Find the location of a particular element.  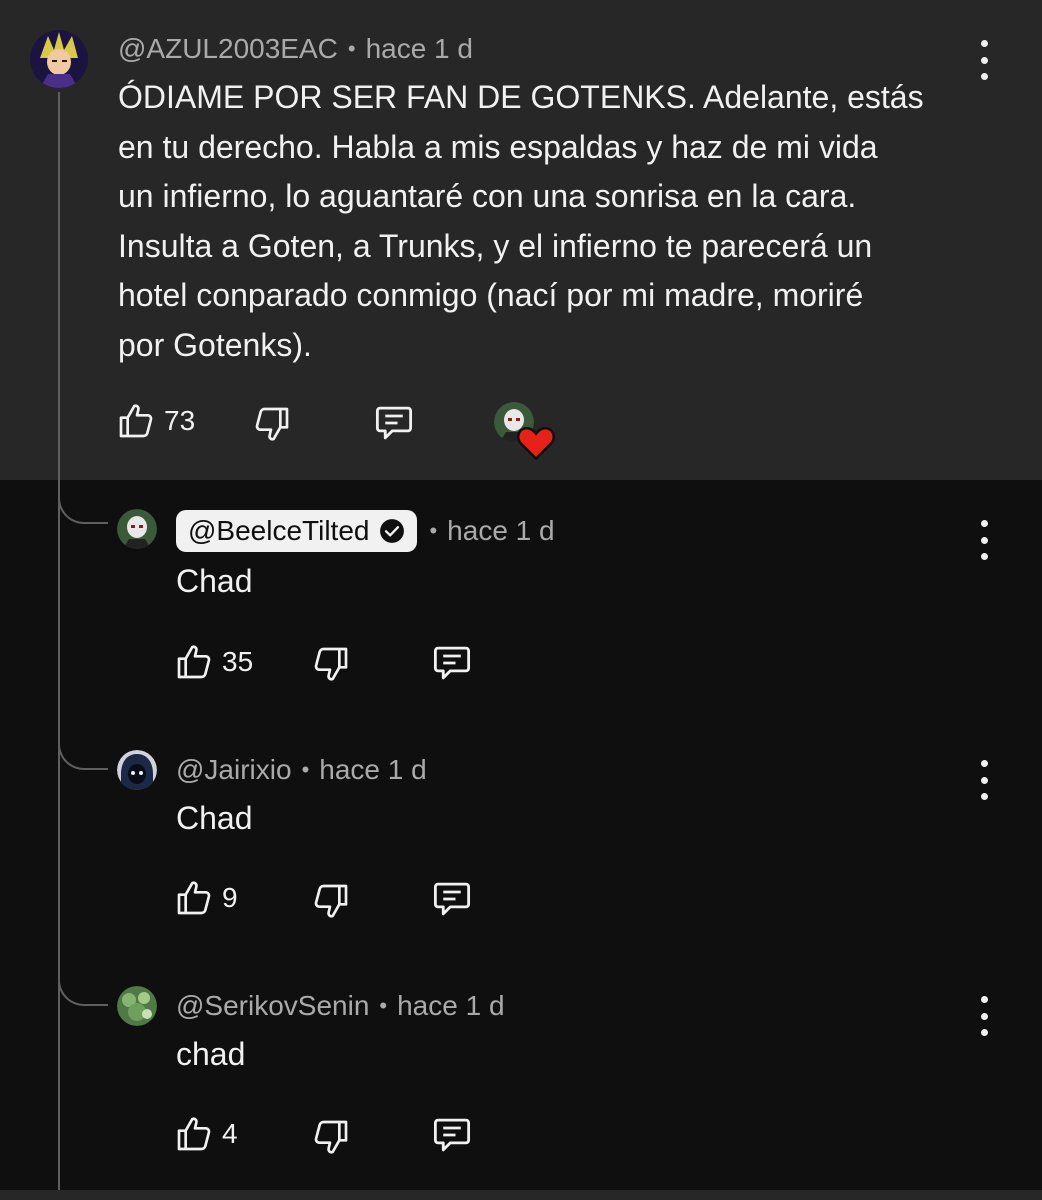

creator-heart-avatar is located at coordinates (524, 431).